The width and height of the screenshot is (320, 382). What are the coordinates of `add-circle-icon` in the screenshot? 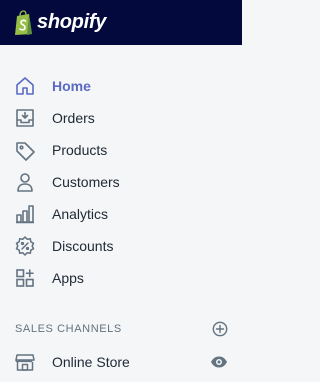 It's located at (220, 329).